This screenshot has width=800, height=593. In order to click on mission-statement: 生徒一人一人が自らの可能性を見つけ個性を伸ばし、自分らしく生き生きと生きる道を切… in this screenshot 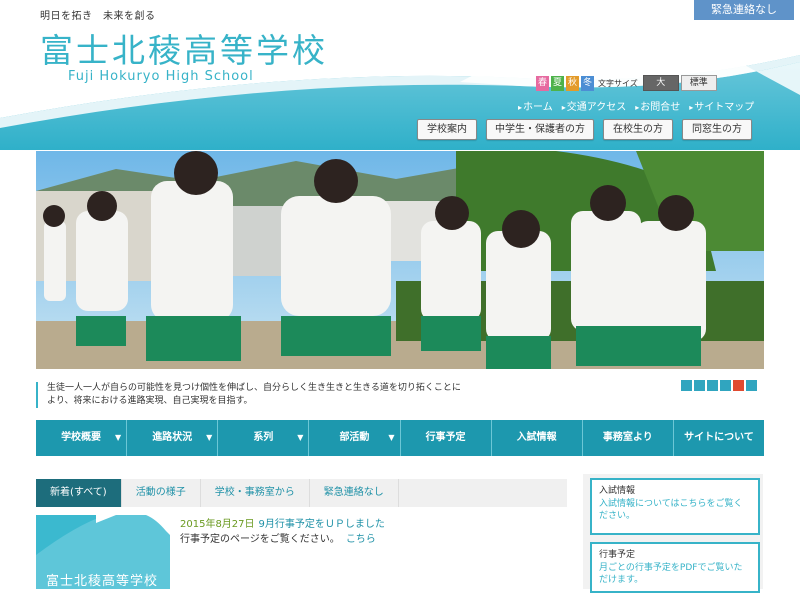, I will do `click(251, 395)`.